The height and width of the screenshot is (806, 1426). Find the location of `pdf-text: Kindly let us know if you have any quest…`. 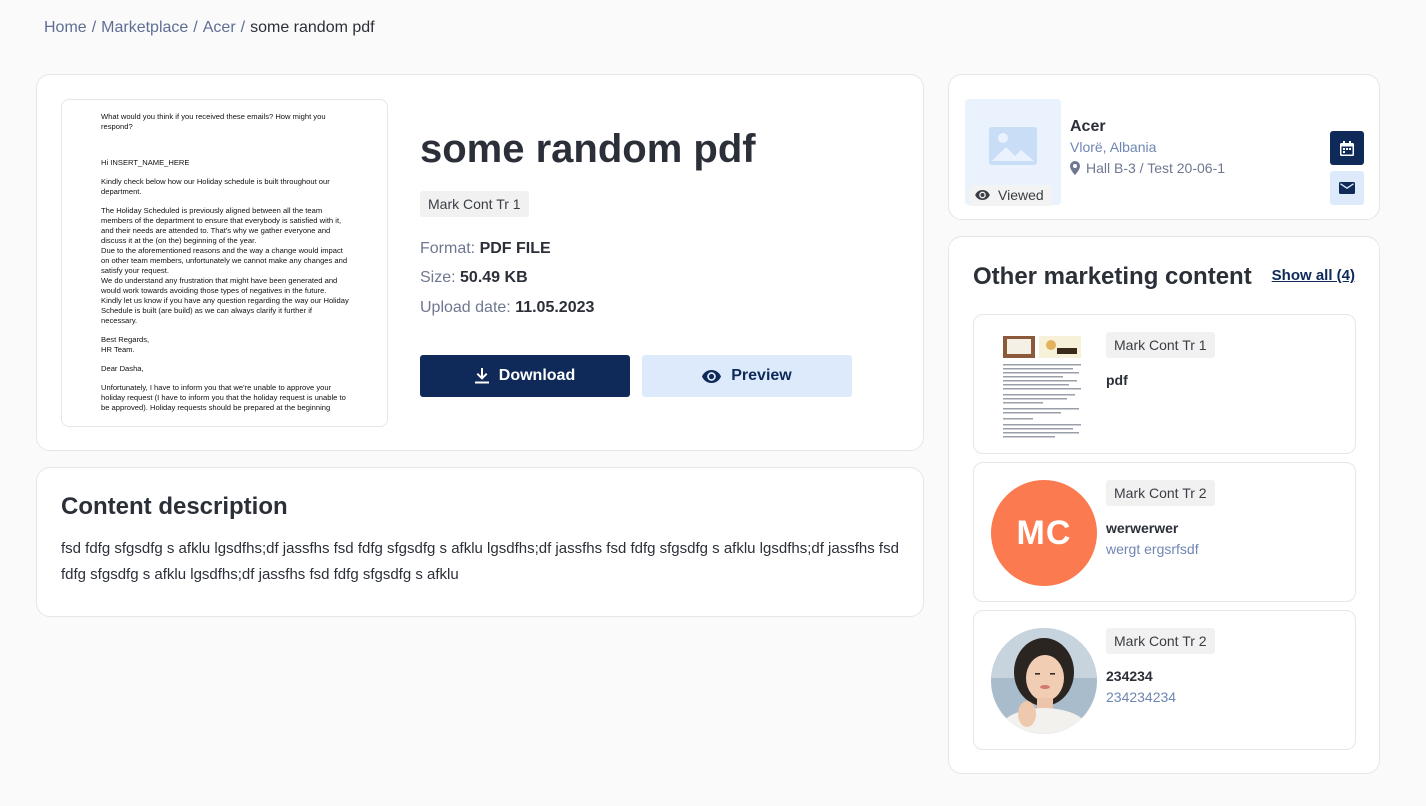

pdf-text: Kindly let us know if you have any quest… is located at coordinates (225, 310).